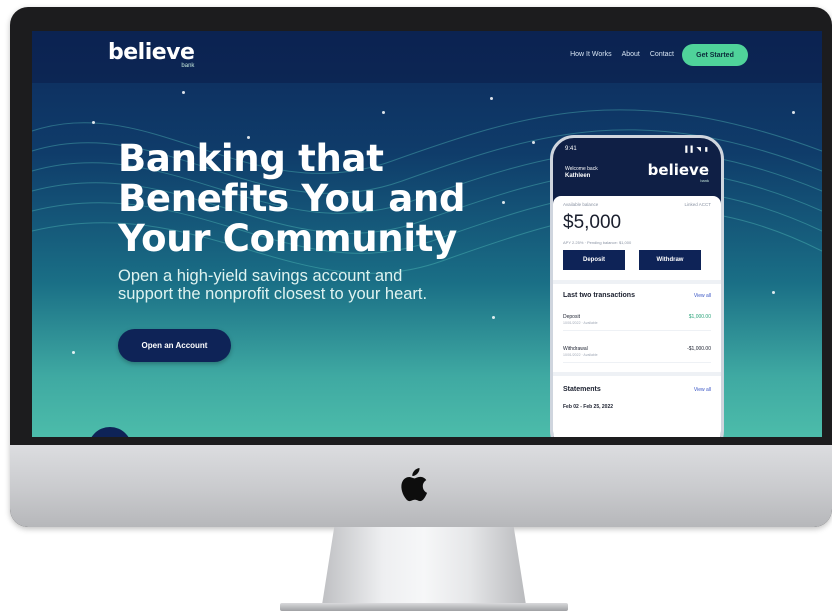 The image size is (832, 613). Describe the element at coordinates (697, 204) in the screenshot. I see `account-switcher: Linked ACCT` at that location.